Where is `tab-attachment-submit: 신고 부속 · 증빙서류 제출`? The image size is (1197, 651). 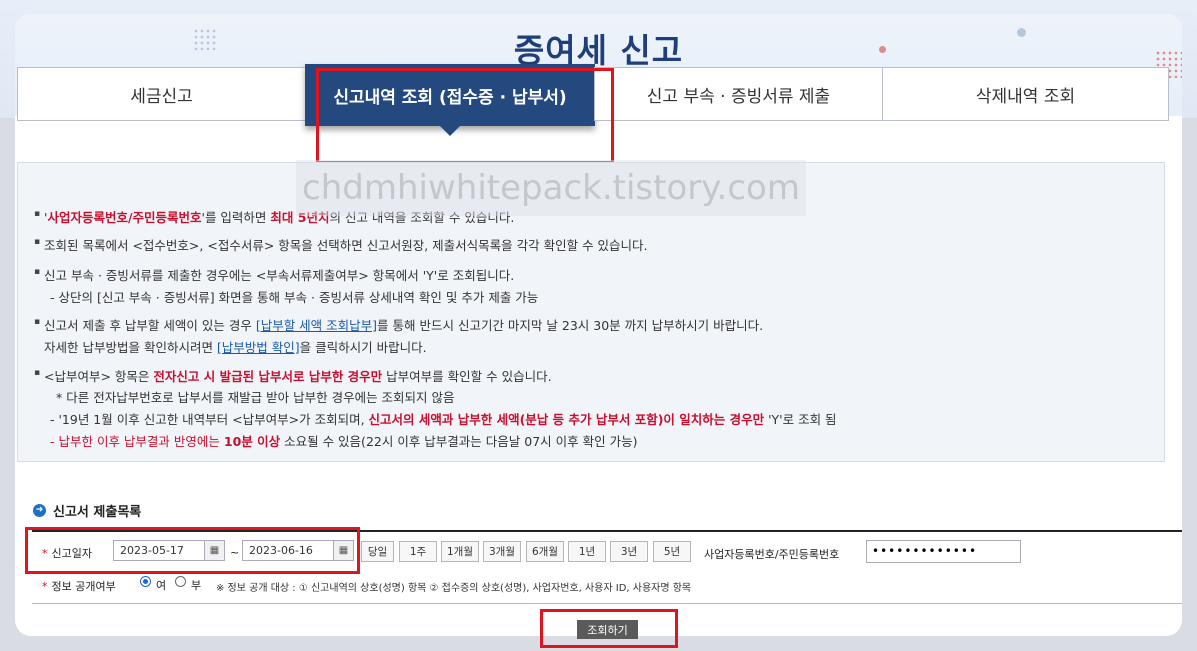
tab-attachment-submit: 신고 부속 · 증빙서류 제출 is located at coordinates (738, 94).